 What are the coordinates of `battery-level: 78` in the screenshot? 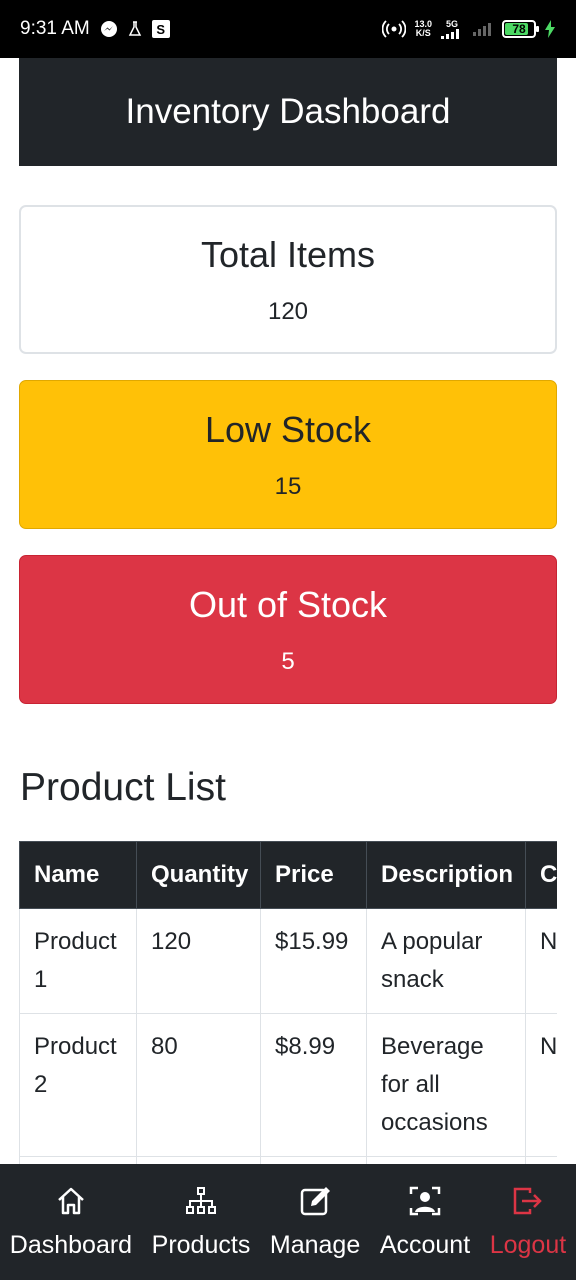 It's located at (519, 29).